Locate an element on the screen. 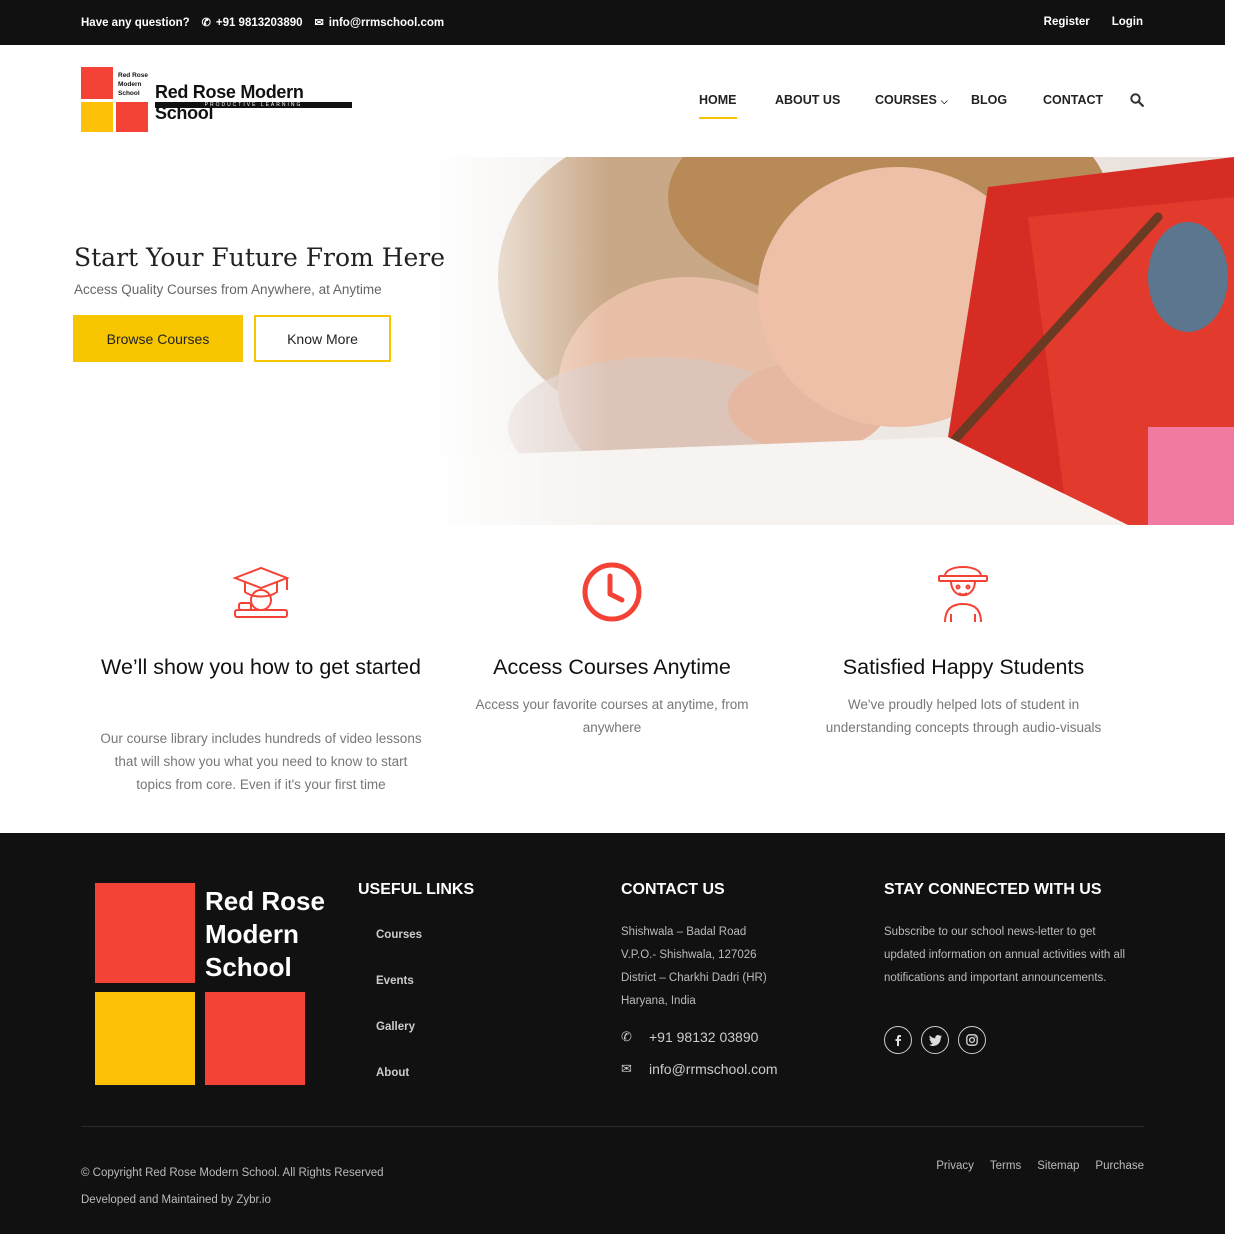 The height and width of the screenshot is (1234, 1234). twitter-link is located at coordinates (935, 1040).